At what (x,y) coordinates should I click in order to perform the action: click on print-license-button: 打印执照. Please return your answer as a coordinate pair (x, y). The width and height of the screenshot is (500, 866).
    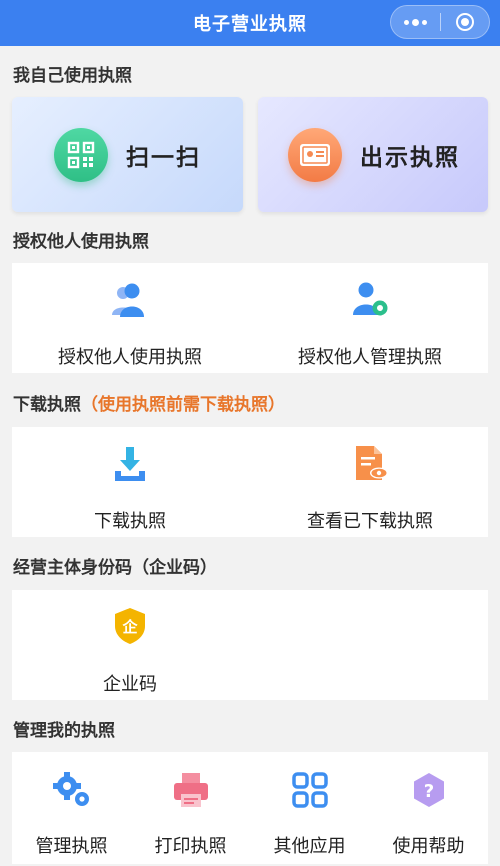
    Looking at the image, I should click on (190, 805).